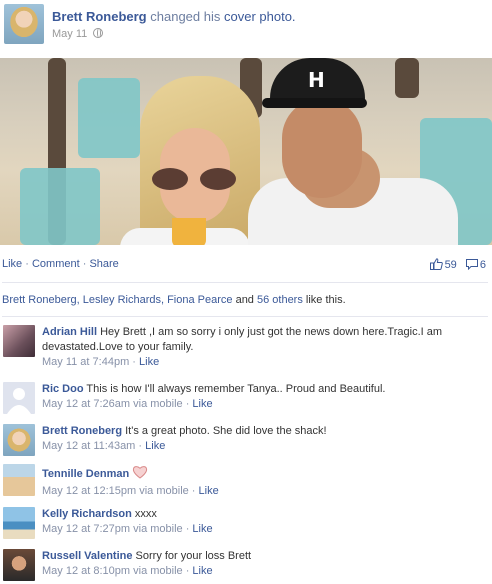 This screenshot has width=492, height=584. I want to click on author-name-link: Brett Roneberg, so click(99, 16).